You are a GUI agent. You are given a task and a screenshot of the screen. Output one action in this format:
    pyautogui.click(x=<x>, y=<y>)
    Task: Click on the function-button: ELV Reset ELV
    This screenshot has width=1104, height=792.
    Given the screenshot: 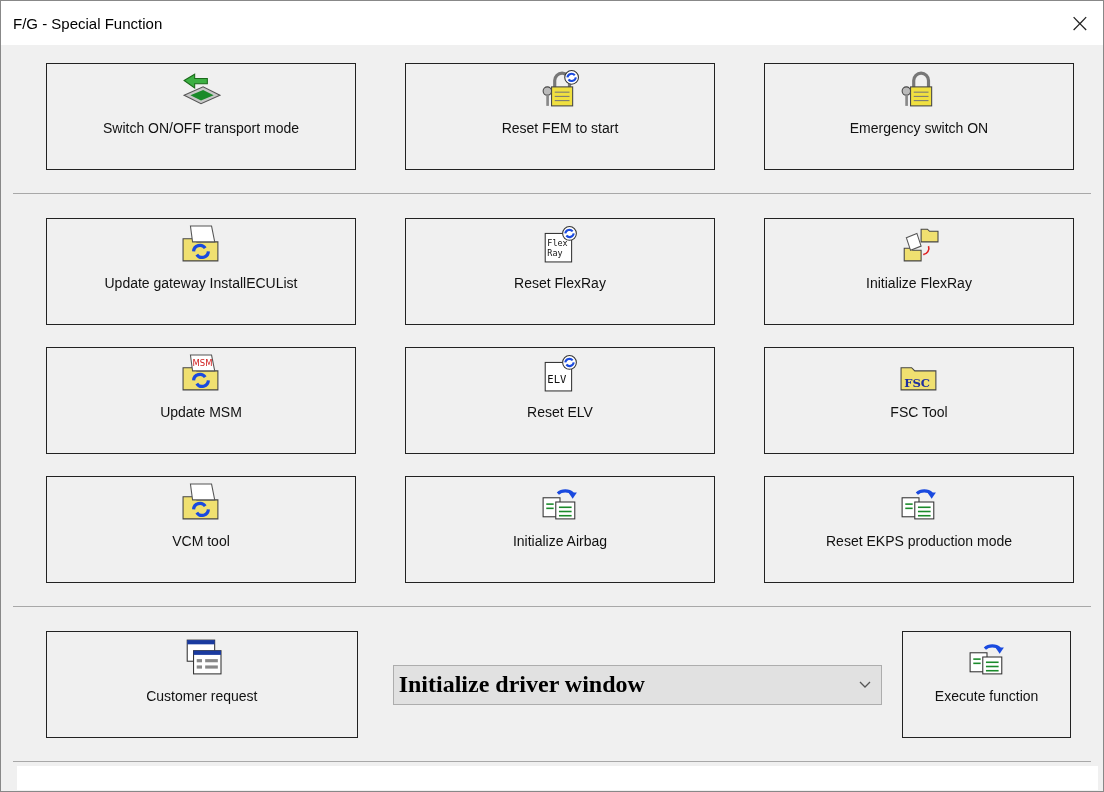 What is the action you would take?
    pyautogui.click(x=560, y=400)
    